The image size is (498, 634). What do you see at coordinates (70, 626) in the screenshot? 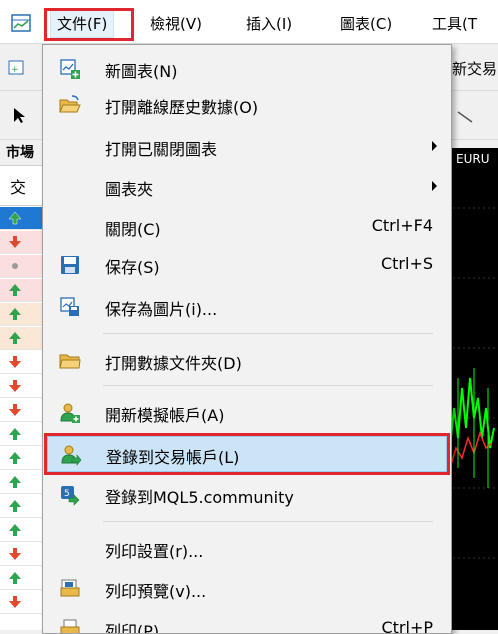
I see `print-icon` at bounding box center [70, 626].